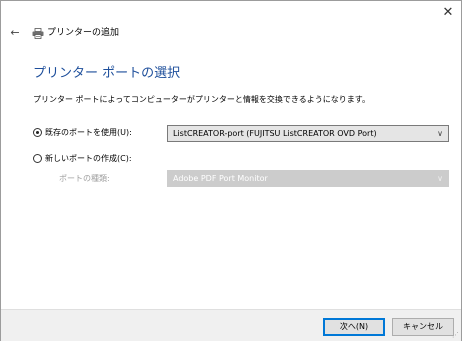 The width and height of the screenshot is (462, 341). I want to click on page-heading: プリンター ポートの選択, so click(107, 73).